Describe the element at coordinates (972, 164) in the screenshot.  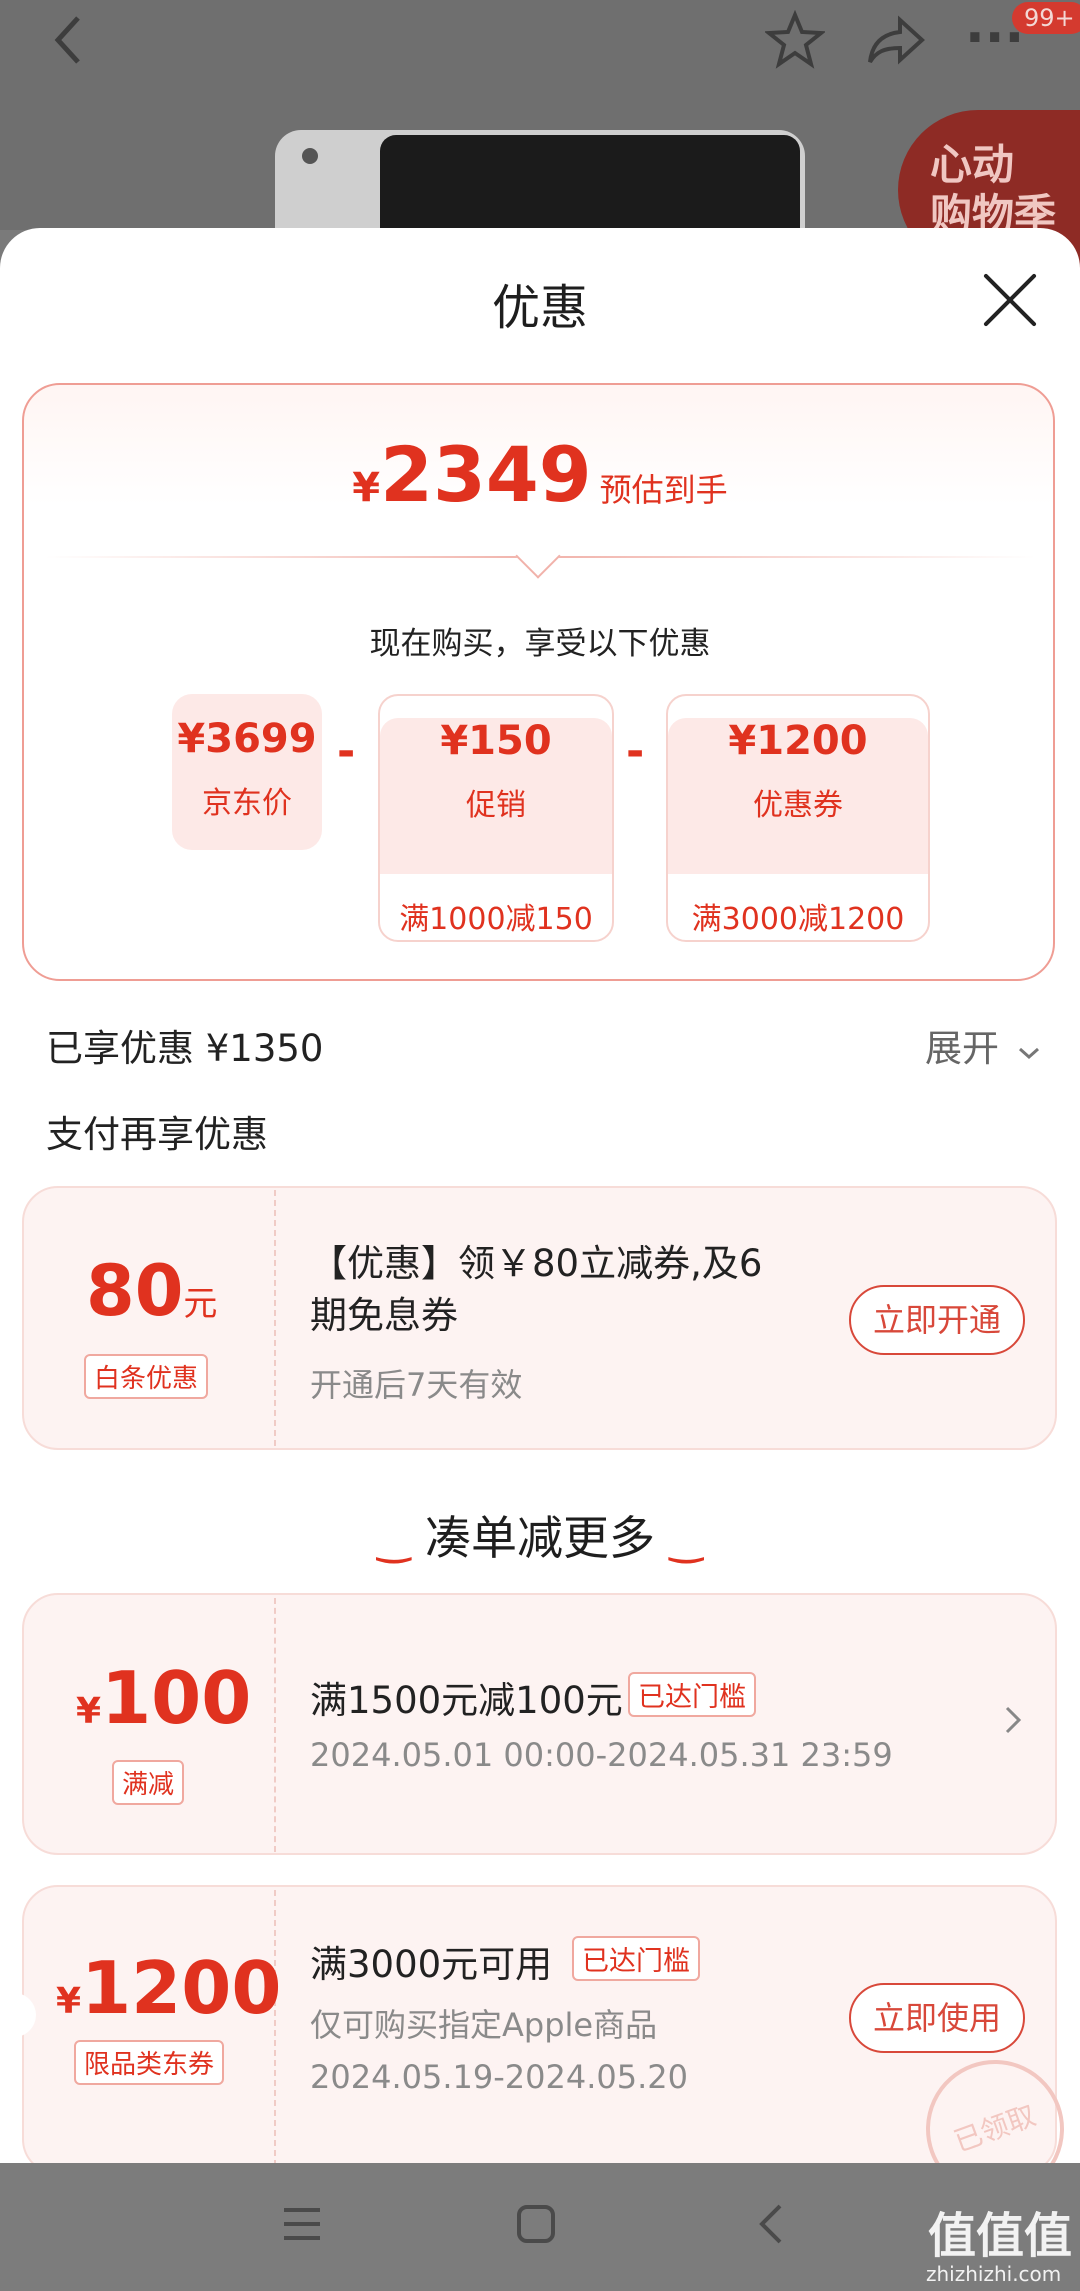
I see `promo-line-1: 心动` at that location.